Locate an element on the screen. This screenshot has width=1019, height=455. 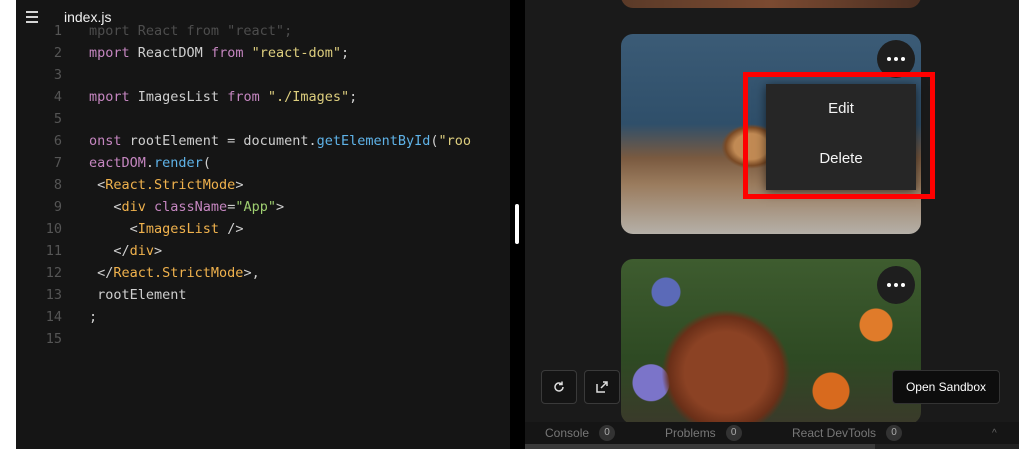
line-content: </div> is located at coordinates (125, 251).